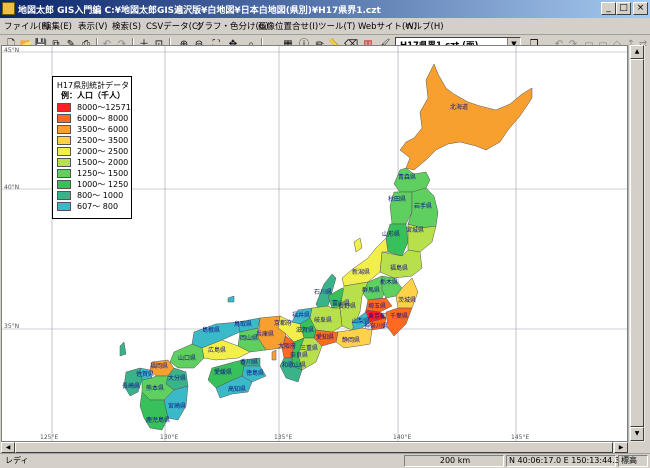 This screenshot has width=650, height=468. Describe the element at coordinates (358, 245) in the screenshot. I see `region-sado` at that location.